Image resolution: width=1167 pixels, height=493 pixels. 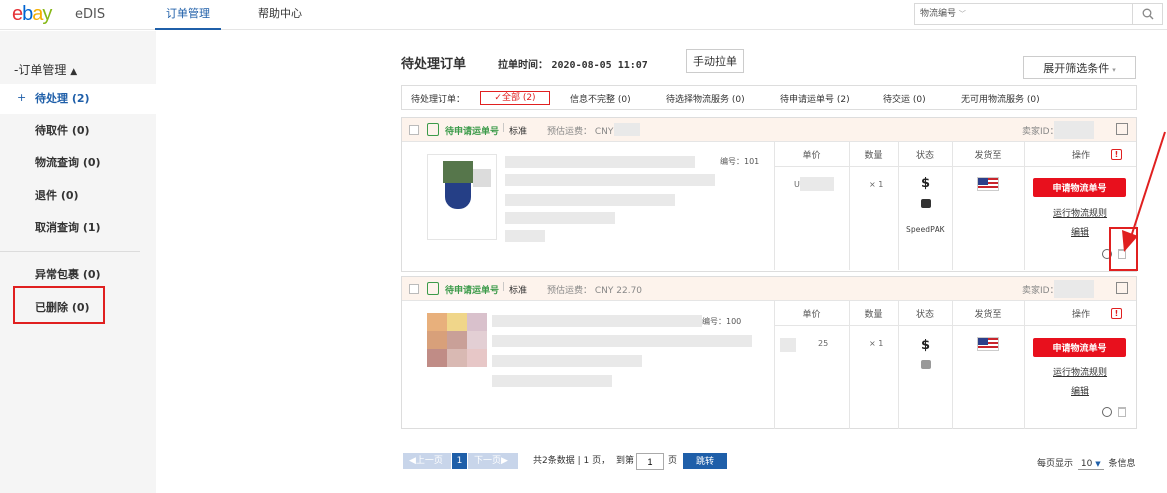 What do you see at coordinates (904, 98) in the screenshot?
I see `status-filter-awaiting-handover: 待交运 (0)` at bounding box center [904, 98].